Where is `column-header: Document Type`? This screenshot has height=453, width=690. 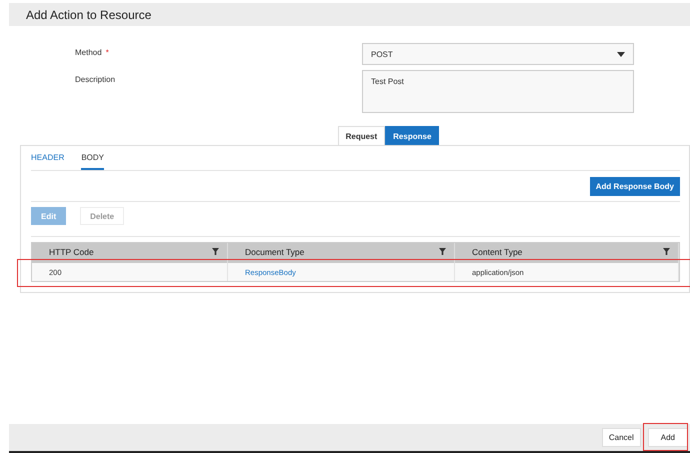
column-header: Document Type is located at coordinates (274, 251).